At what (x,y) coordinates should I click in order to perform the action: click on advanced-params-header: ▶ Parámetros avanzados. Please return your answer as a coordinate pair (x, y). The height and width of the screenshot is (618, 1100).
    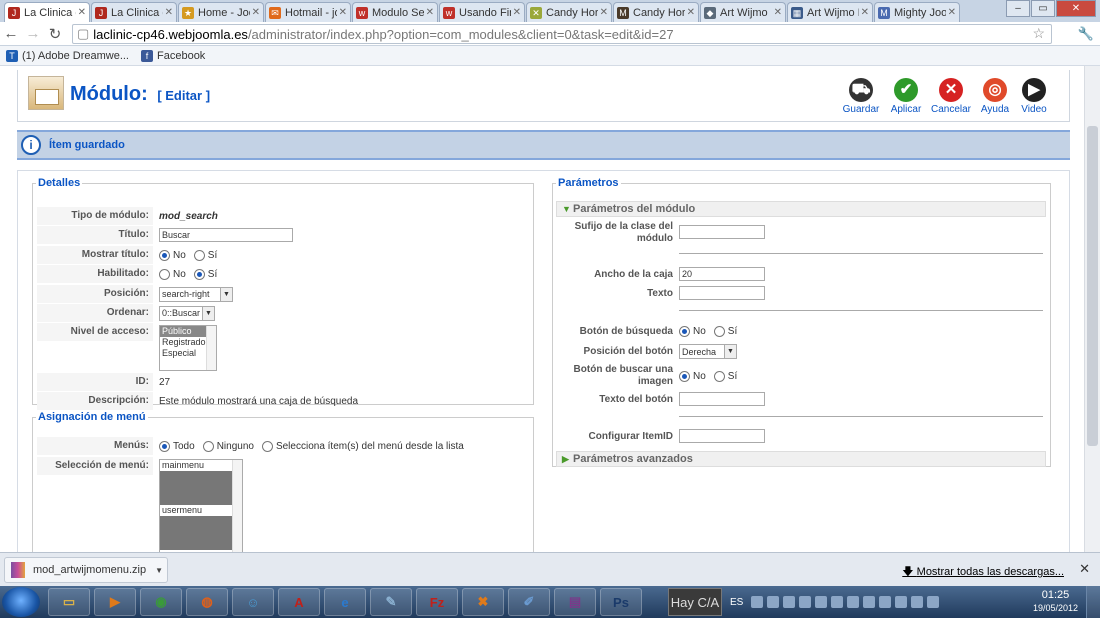
    Looking at the image, I should click on (801, 459).